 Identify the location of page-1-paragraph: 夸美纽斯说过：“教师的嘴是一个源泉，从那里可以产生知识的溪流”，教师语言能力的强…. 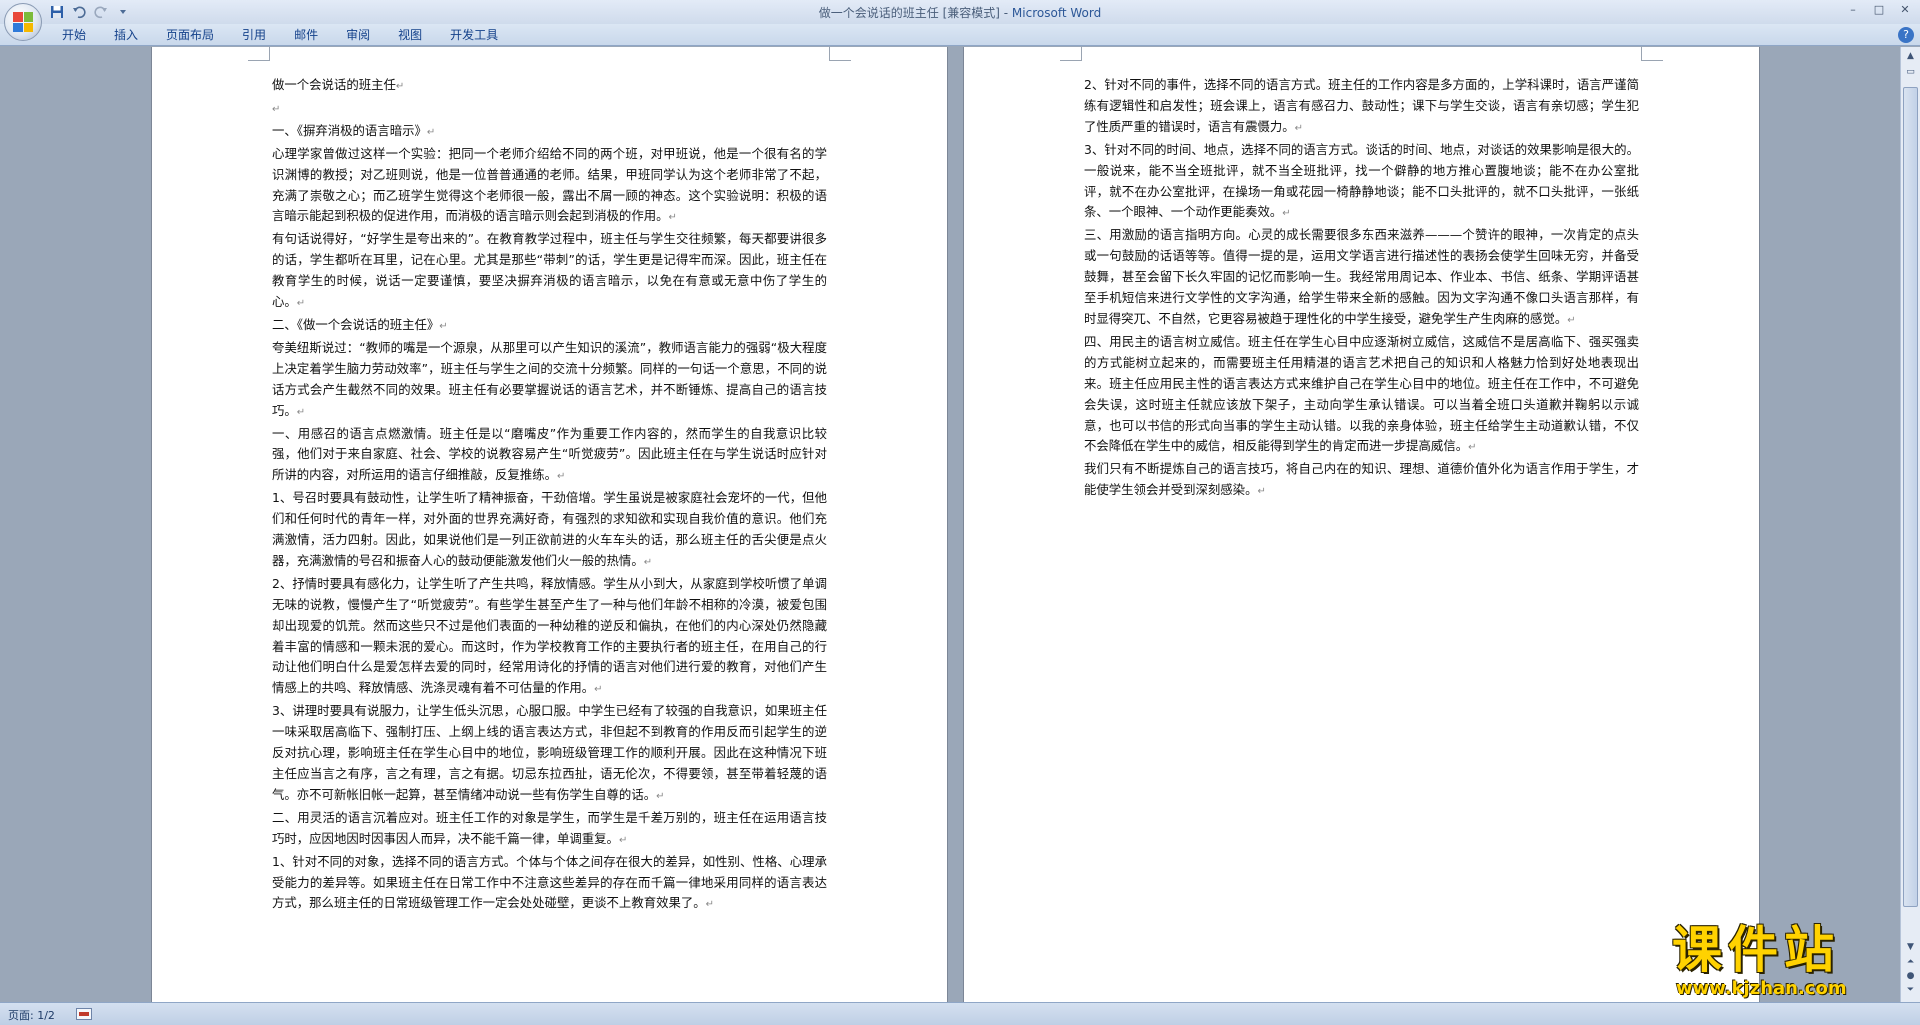
(549, 378).